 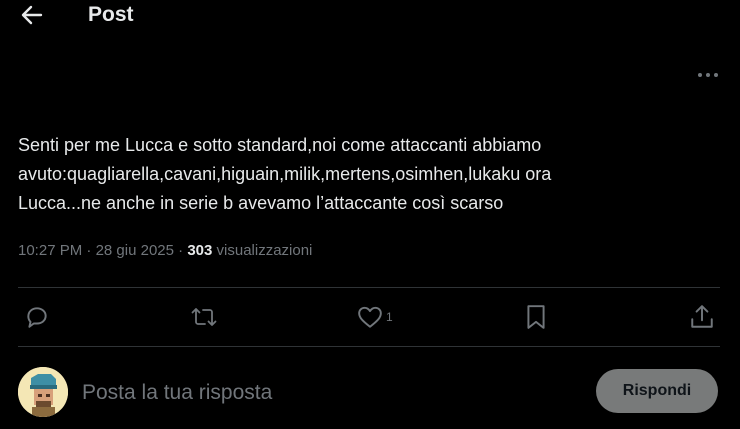 I want to click on views-count: 303, so click(x=199, y=250).